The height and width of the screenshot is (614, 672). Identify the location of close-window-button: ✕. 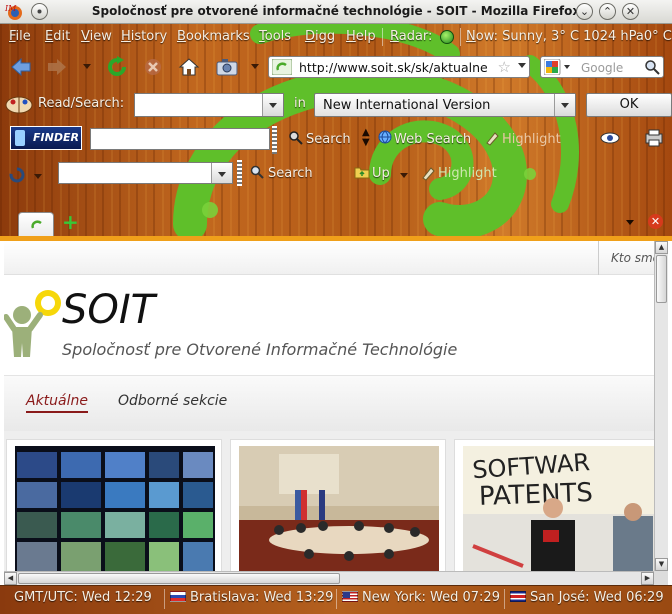
(630, 11).